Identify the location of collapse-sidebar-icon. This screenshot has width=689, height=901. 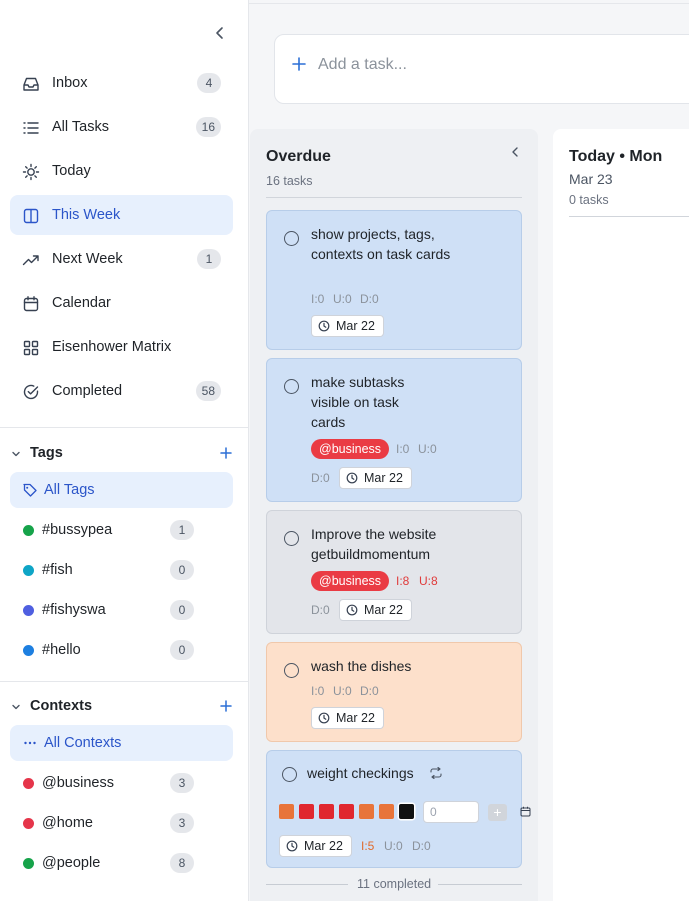
(220, 33).